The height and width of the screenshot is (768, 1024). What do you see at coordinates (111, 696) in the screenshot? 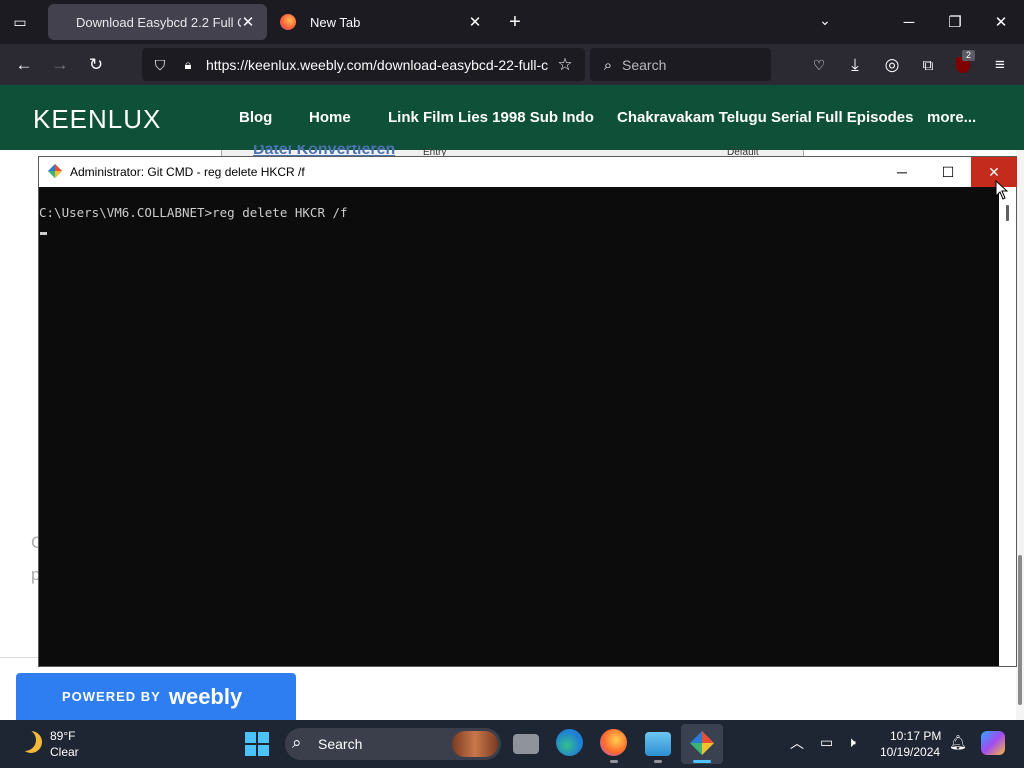
I see `powered-by-label: POWERED BY` at bounding box center [111, 696].